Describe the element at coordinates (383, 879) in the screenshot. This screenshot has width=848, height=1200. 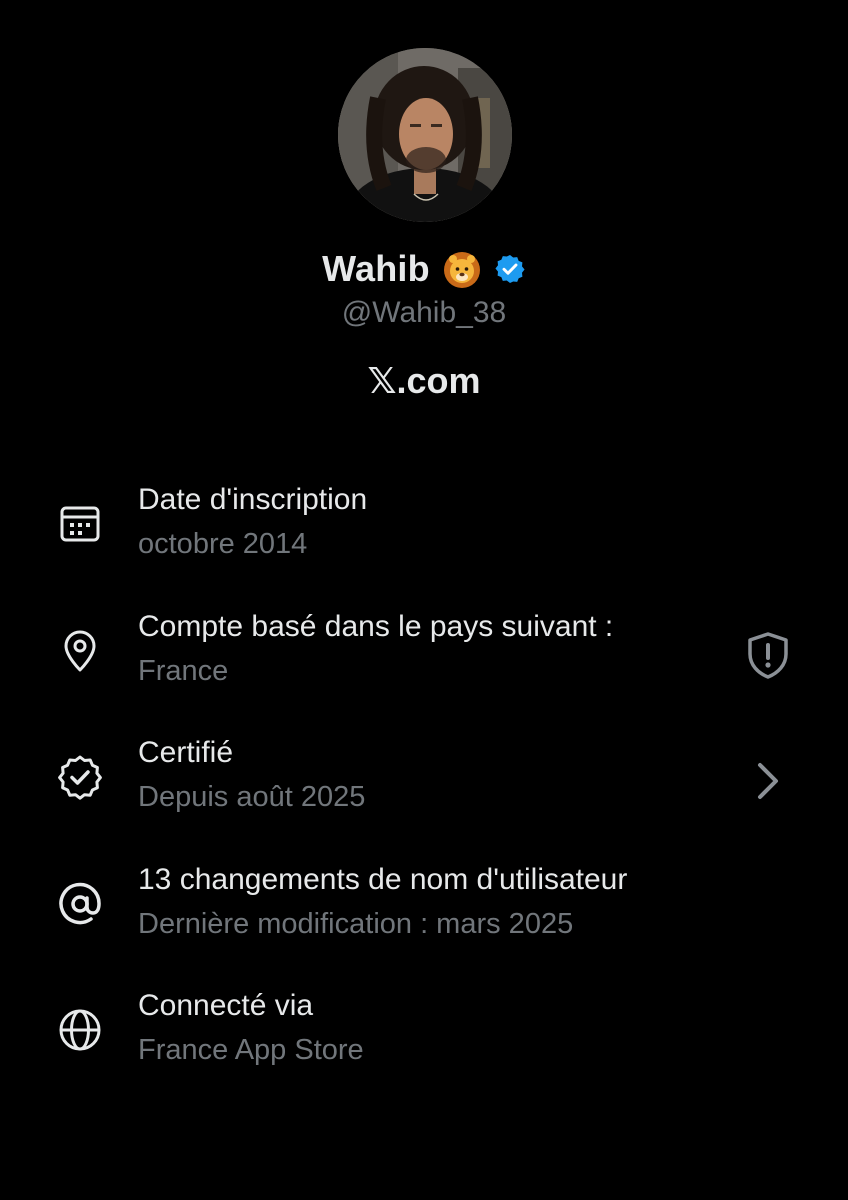
I see `info-title: 13 changements de nom d'utilisateur` at that location.